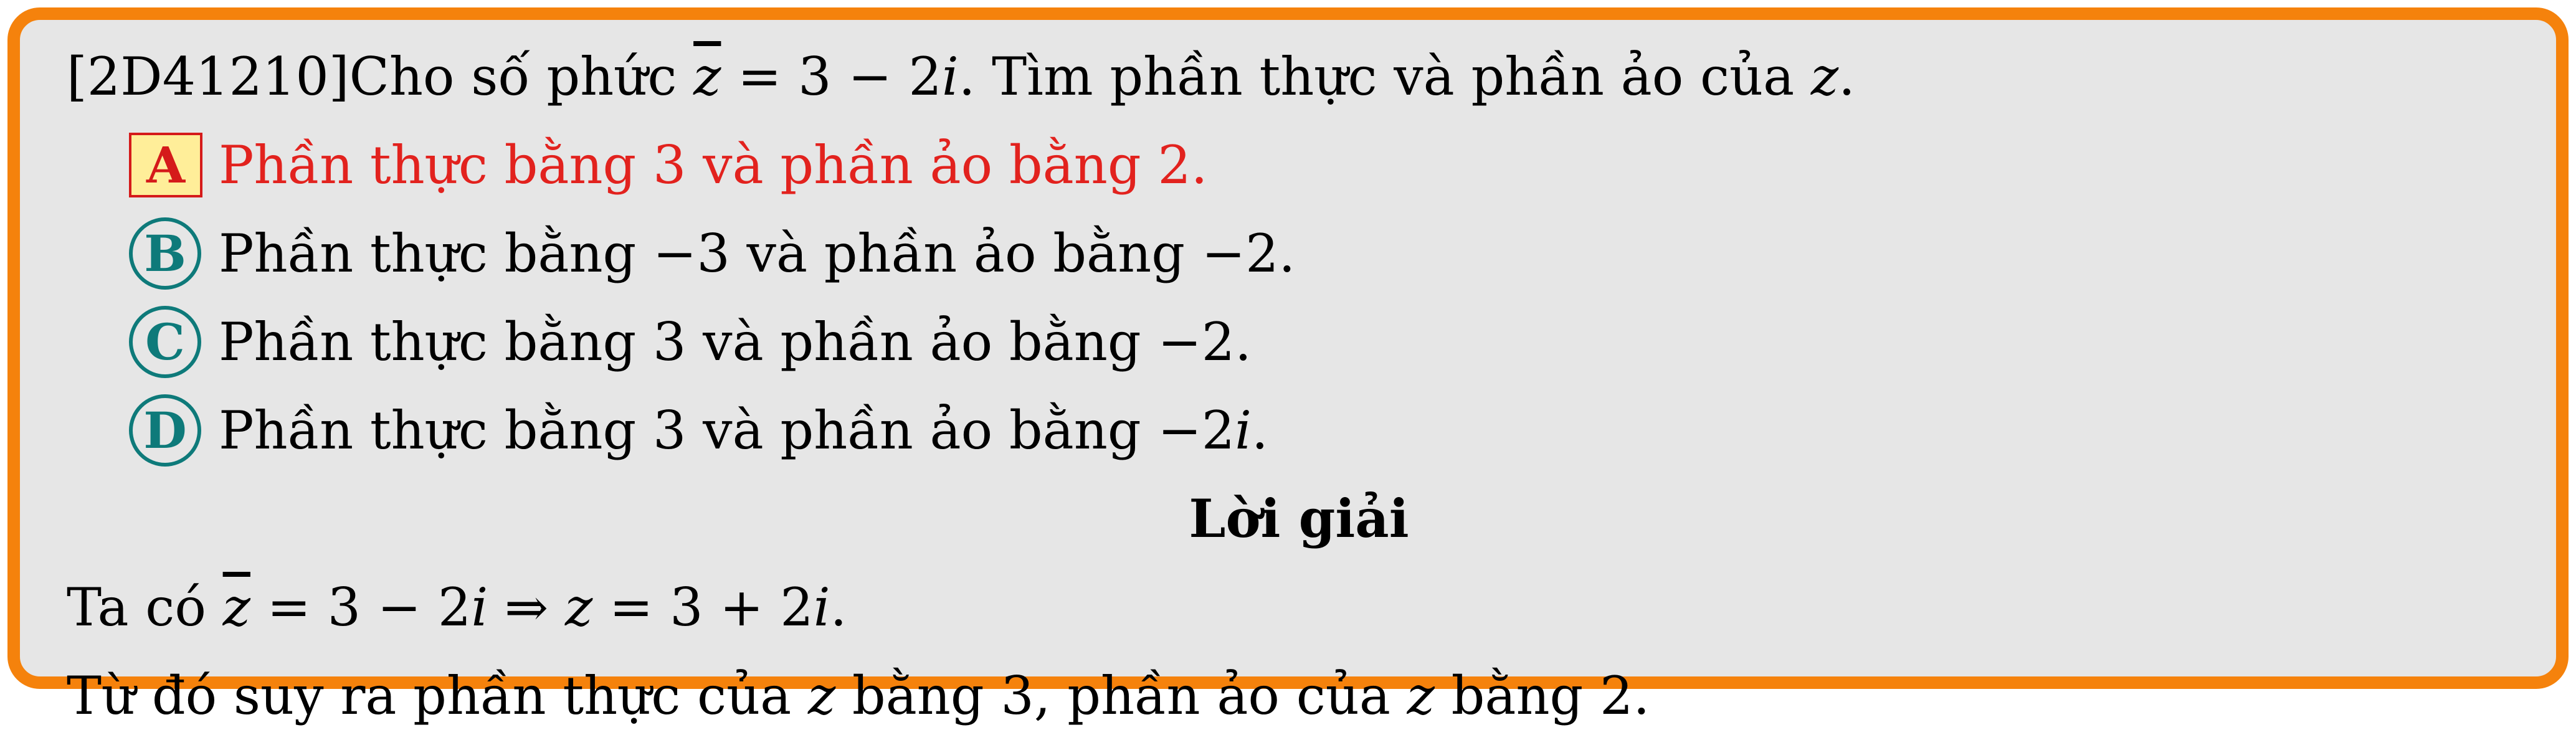 The image size is (2576, 740). Describe the element at coordinates (579, 608) in the screenshot. I see `solution-variable-z: z` at that location.